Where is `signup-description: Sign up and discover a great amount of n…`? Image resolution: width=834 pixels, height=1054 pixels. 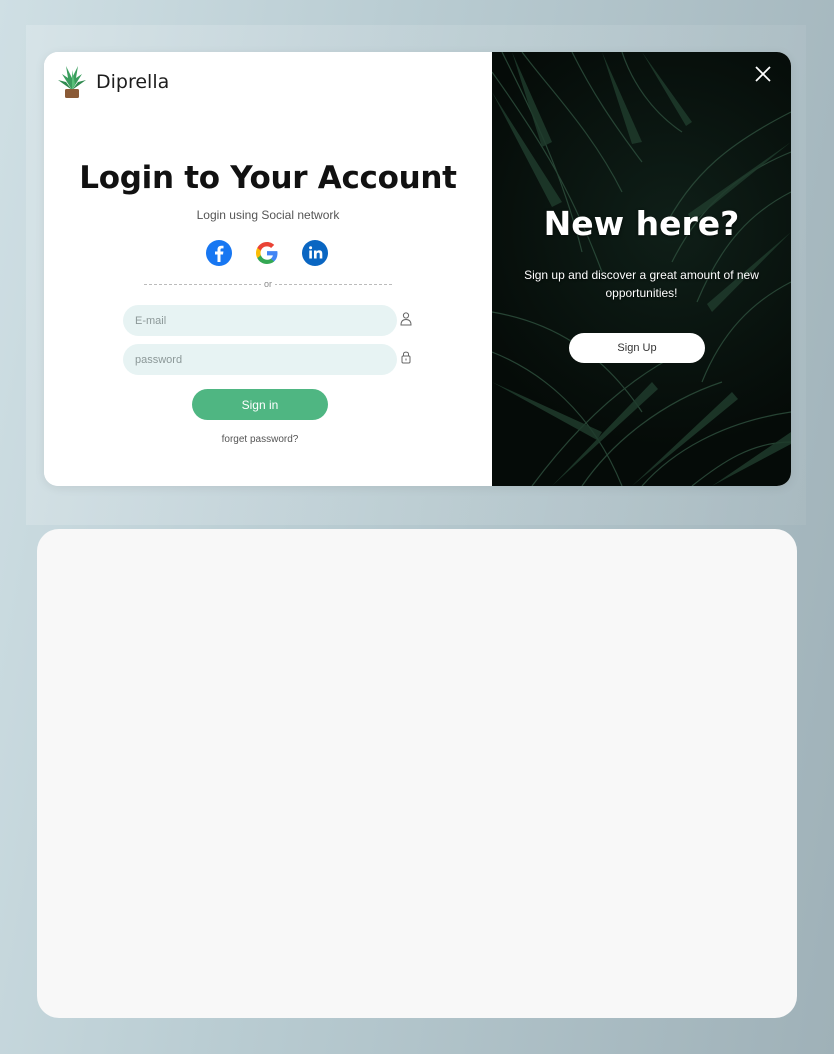 signup-description: Sign up and discover a great amount of n… is located at coordinates (641, 284).